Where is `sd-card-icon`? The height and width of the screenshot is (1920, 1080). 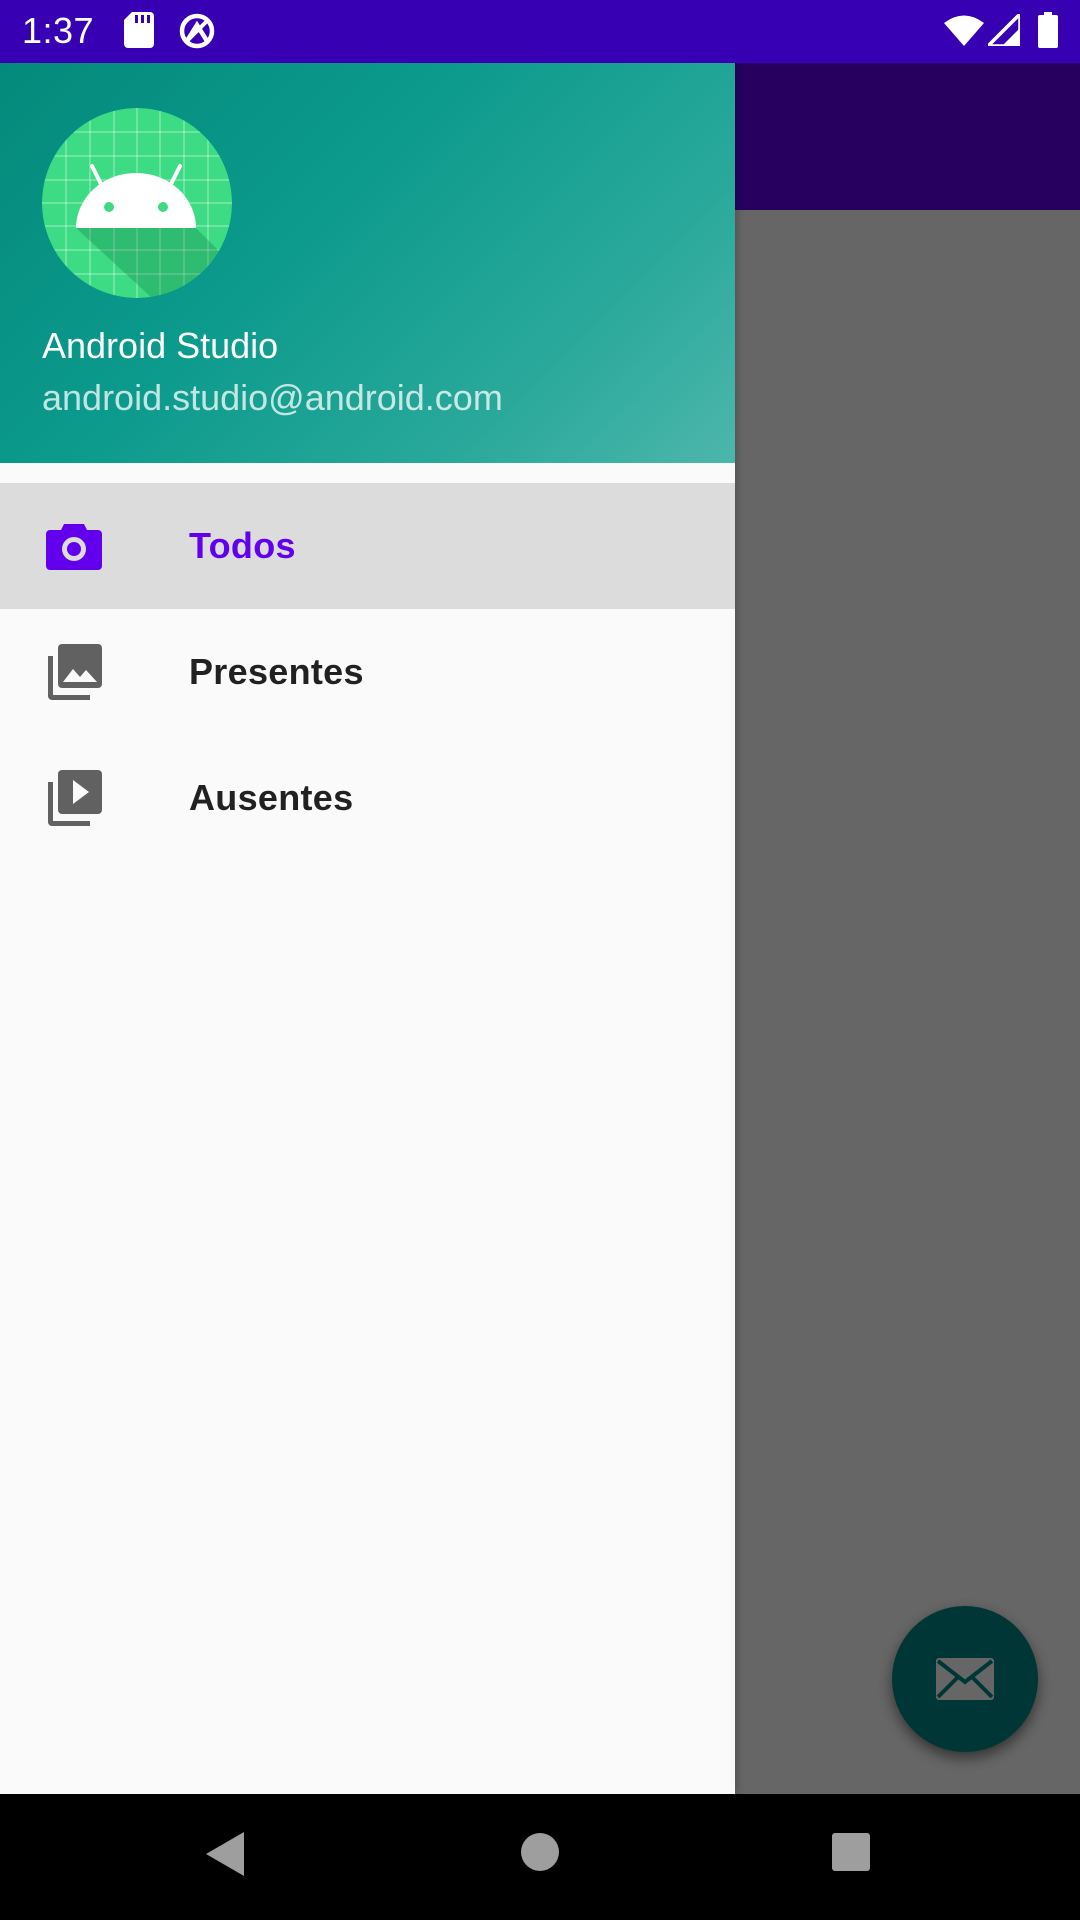 sd-card-icon is located at coordinates (139, 30).